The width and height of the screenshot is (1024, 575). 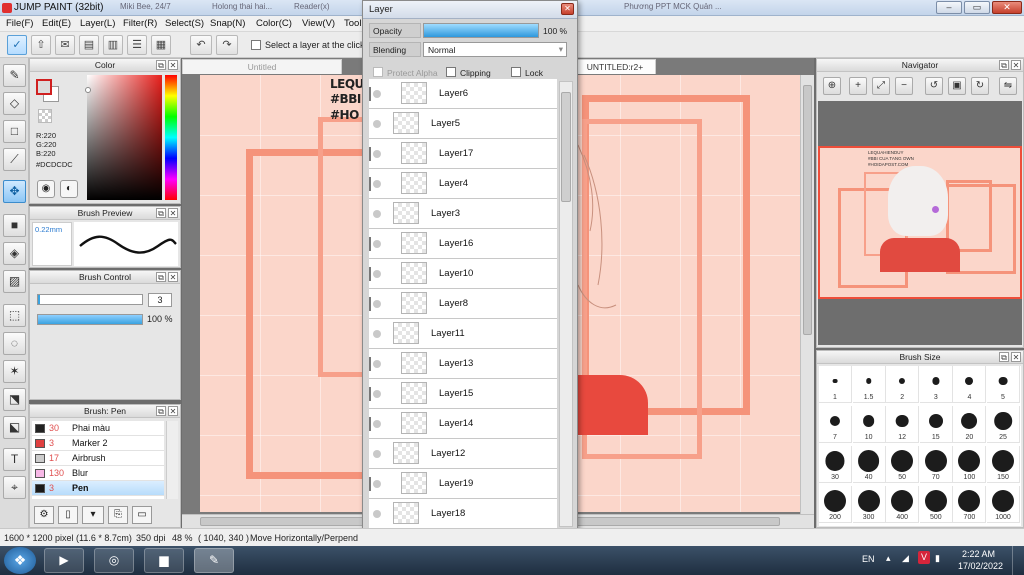 What do you see at coordinates (957, 86) in the screenshot?
I see `reset-view-icon: ▣` at bounding box center [957, 86].